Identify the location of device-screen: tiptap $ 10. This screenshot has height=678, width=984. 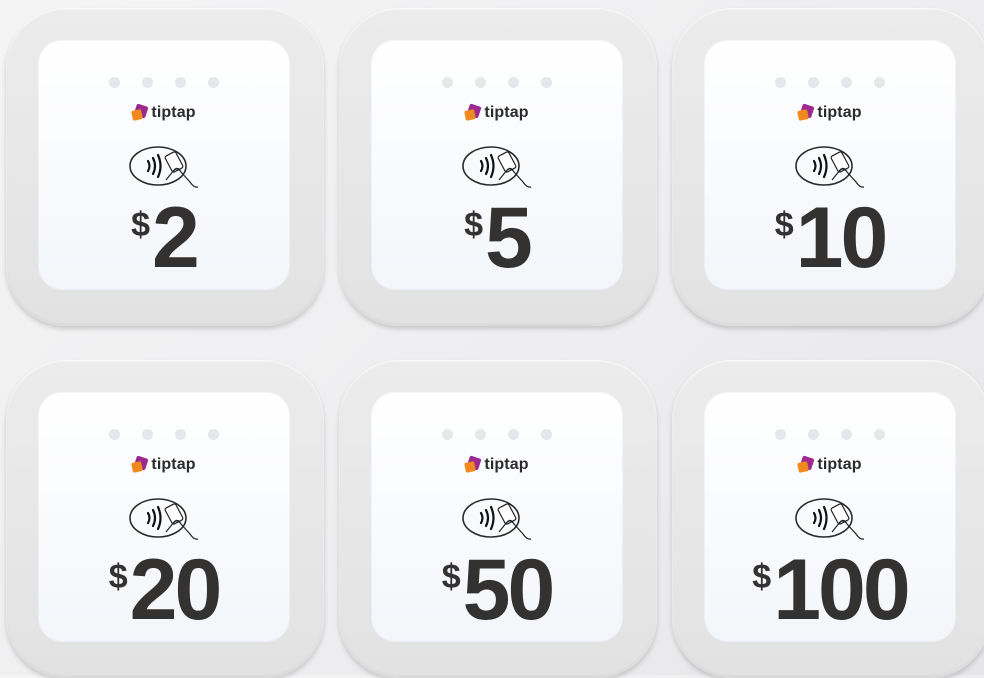
(830, 165).